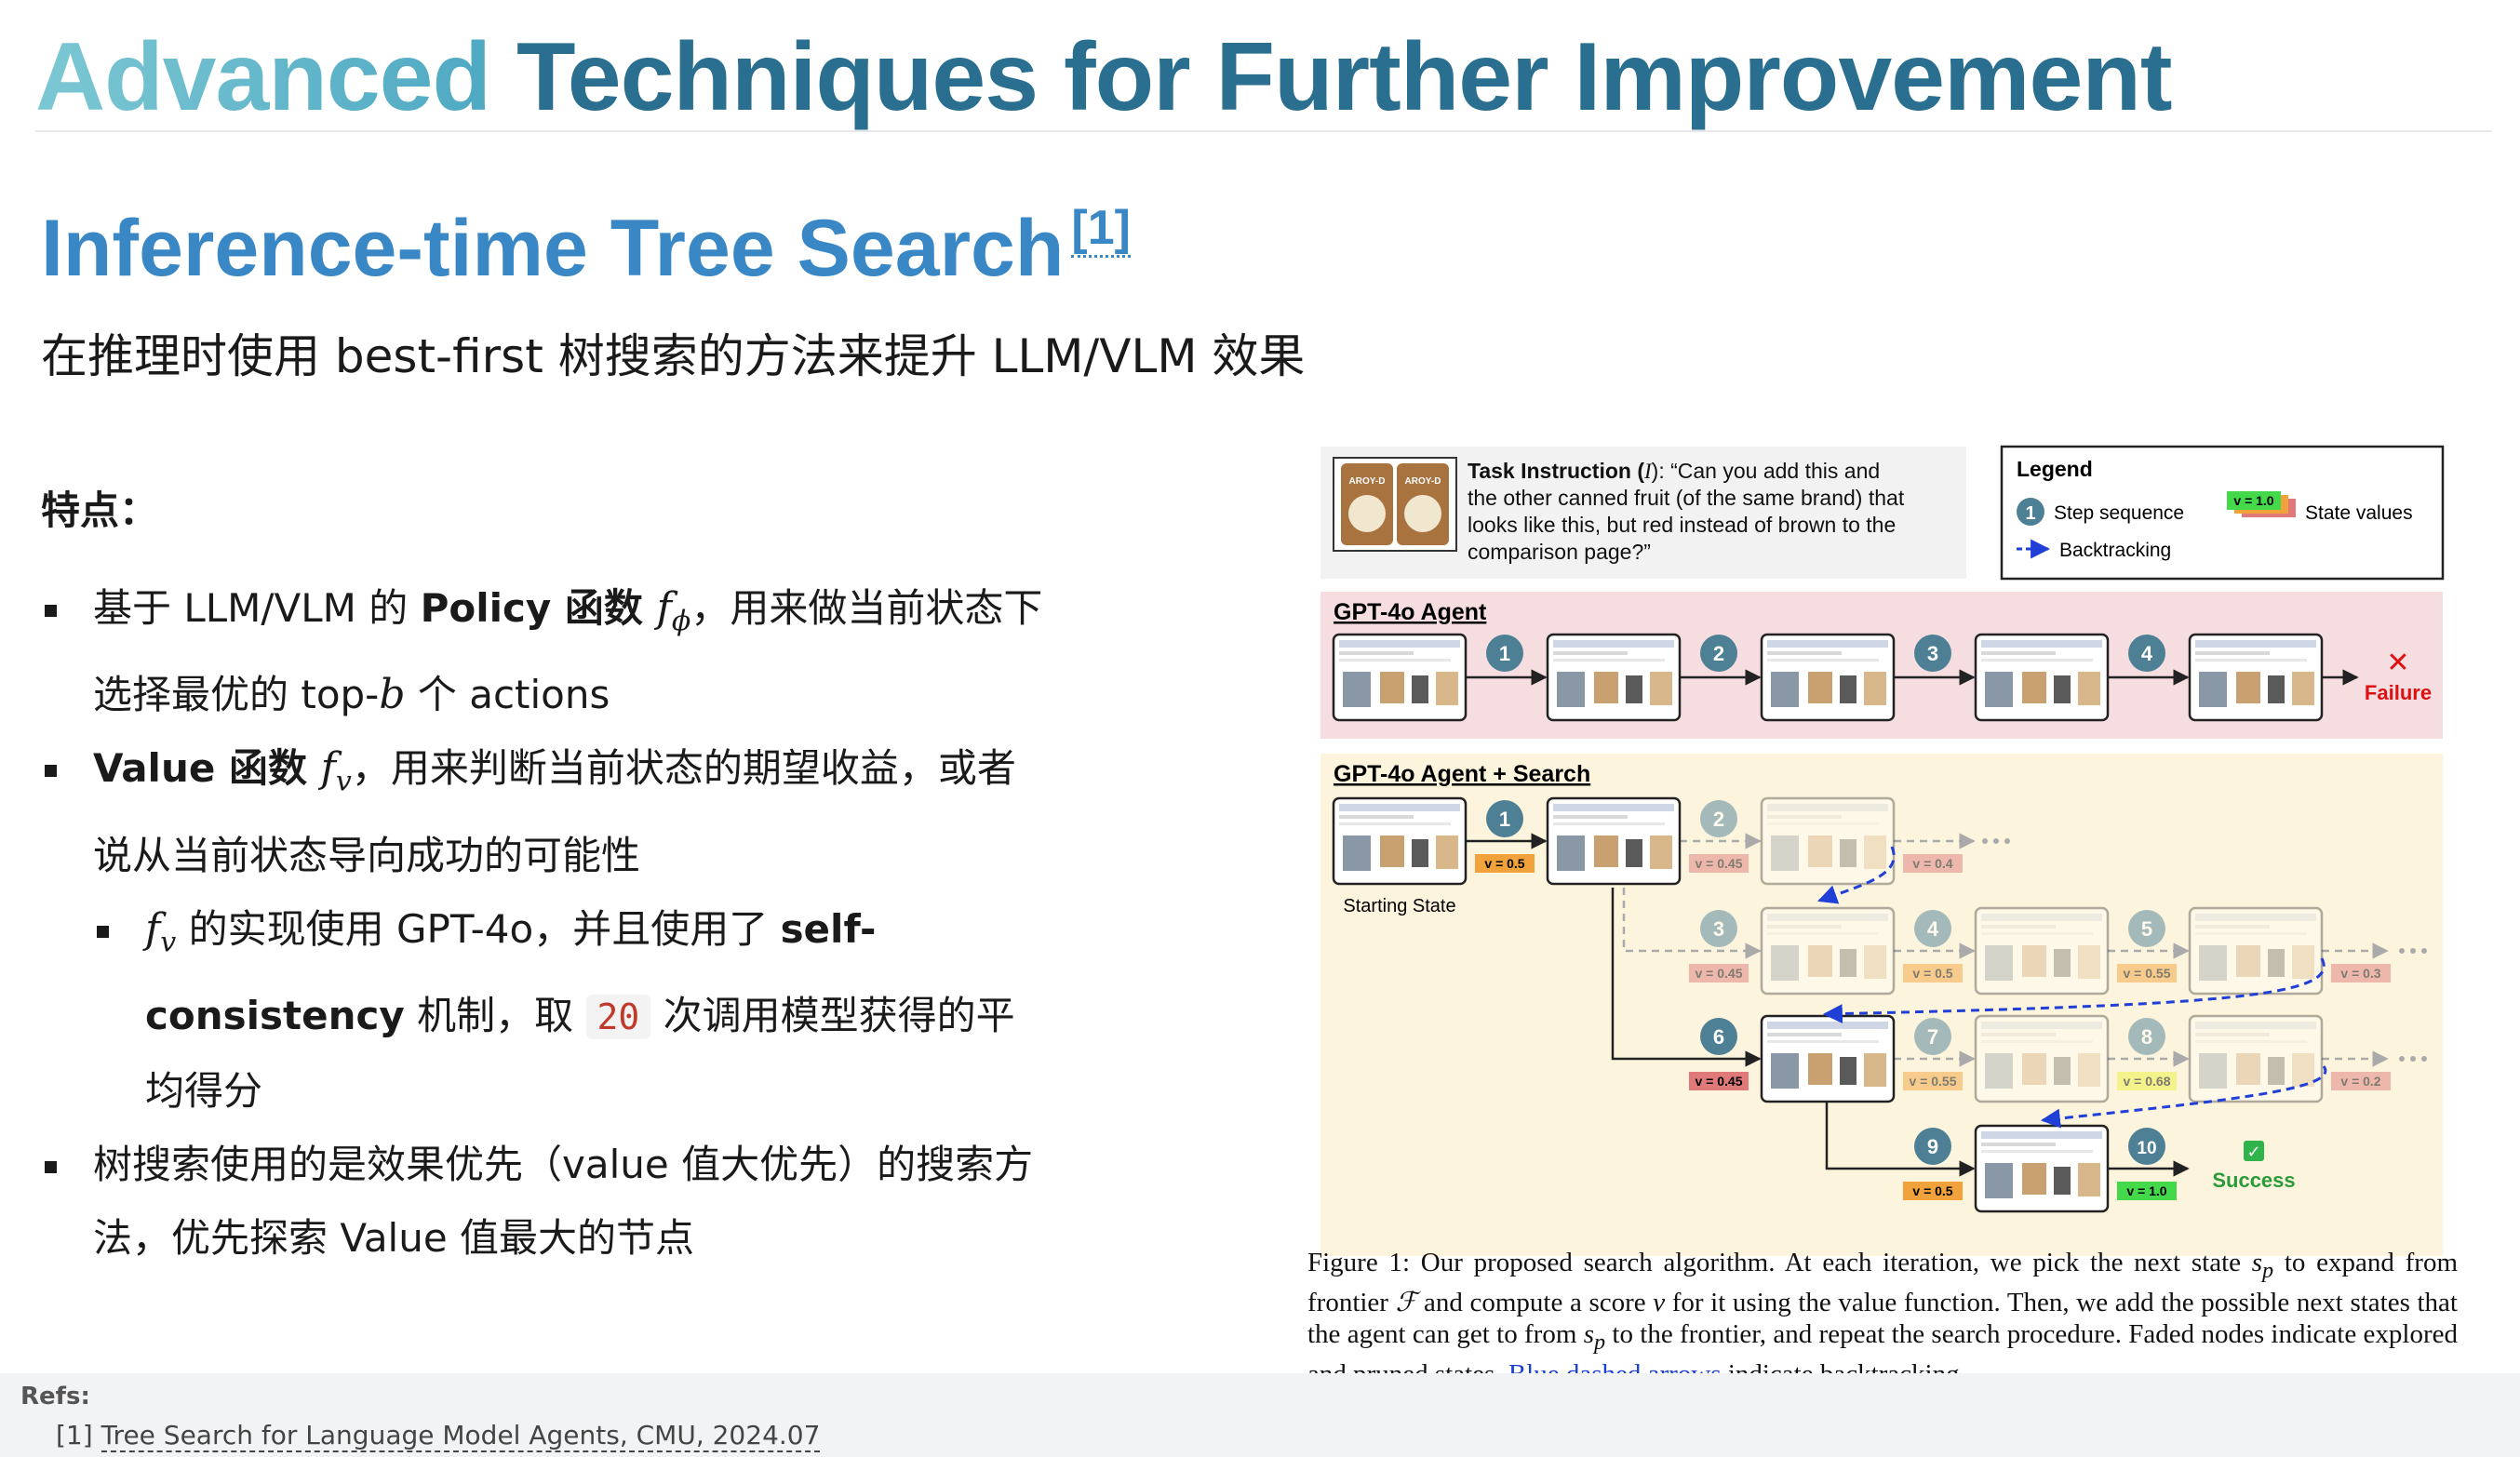 The width and height of the screenshot is (2520, 1457). Describe the element at coordinates (1718, 1037) in the screenshot. I see `svg-text: 6` at that location.